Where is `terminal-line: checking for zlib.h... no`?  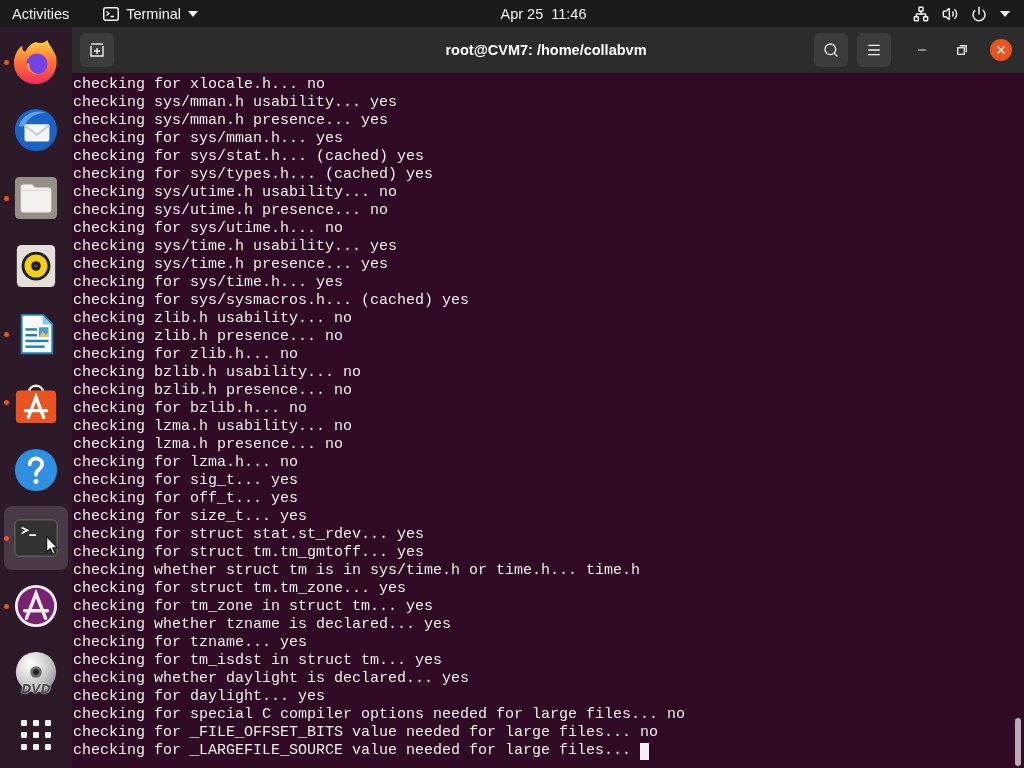 terminal-line: checking for zlib.h... no is located at coordinates (186, 355).